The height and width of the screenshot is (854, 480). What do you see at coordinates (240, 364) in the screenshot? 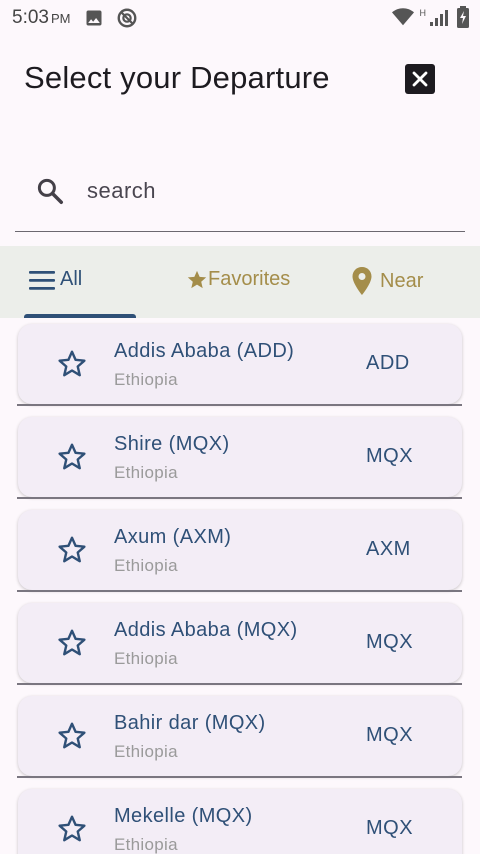
I see `list-item: Addis Ababa (ADD) Ethiopia ADD` at bounding box center [240, 364].